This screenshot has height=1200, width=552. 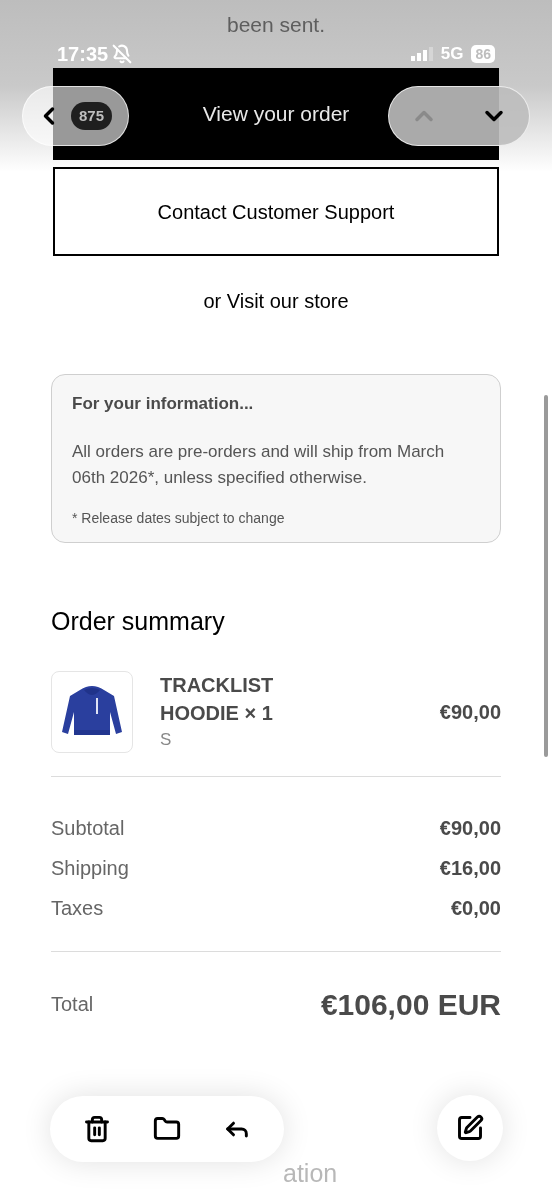 What do you see at coordinates (470, 712) in the screenshot?
I see `product-price: €90,00` at bounding box center [470, 712].